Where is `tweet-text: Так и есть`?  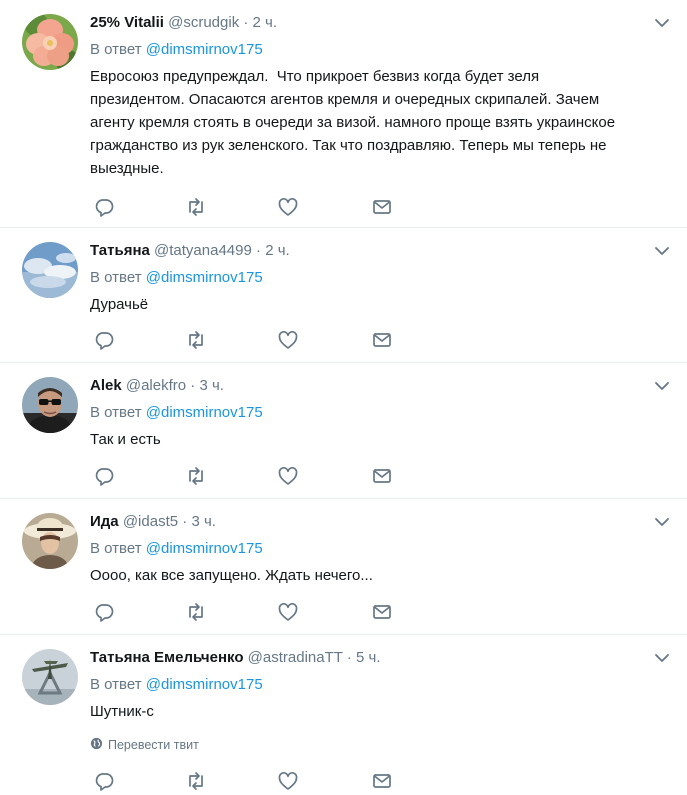 tweet-text: Так и есть is located at coordinates (125, 439).